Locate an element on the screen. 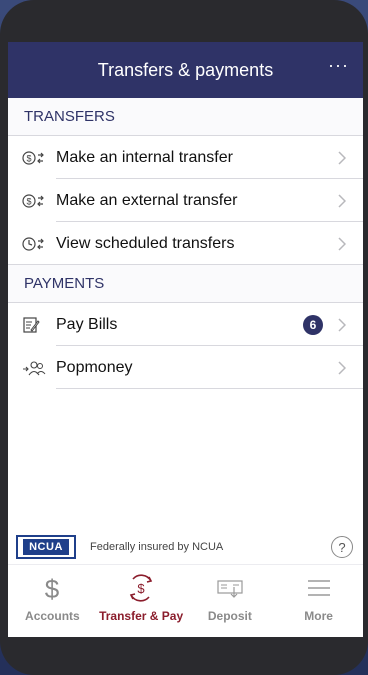 This screenshot has width=368, height=675. section-header-payments: PAYMENTS is located at coordinates (185, 284).